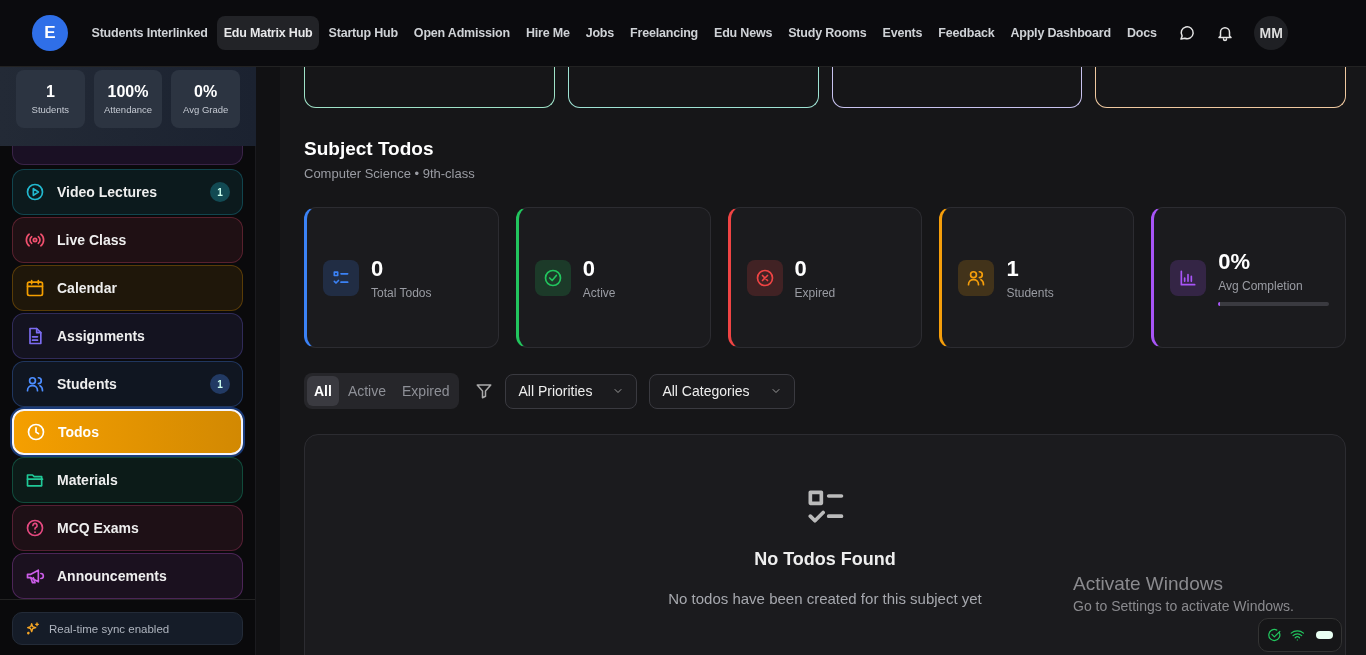  What do you see at coordinates (1148, 584) in the screenshot?
I see `activation-title: Activate Windows` at bounding box center [1148, 584].